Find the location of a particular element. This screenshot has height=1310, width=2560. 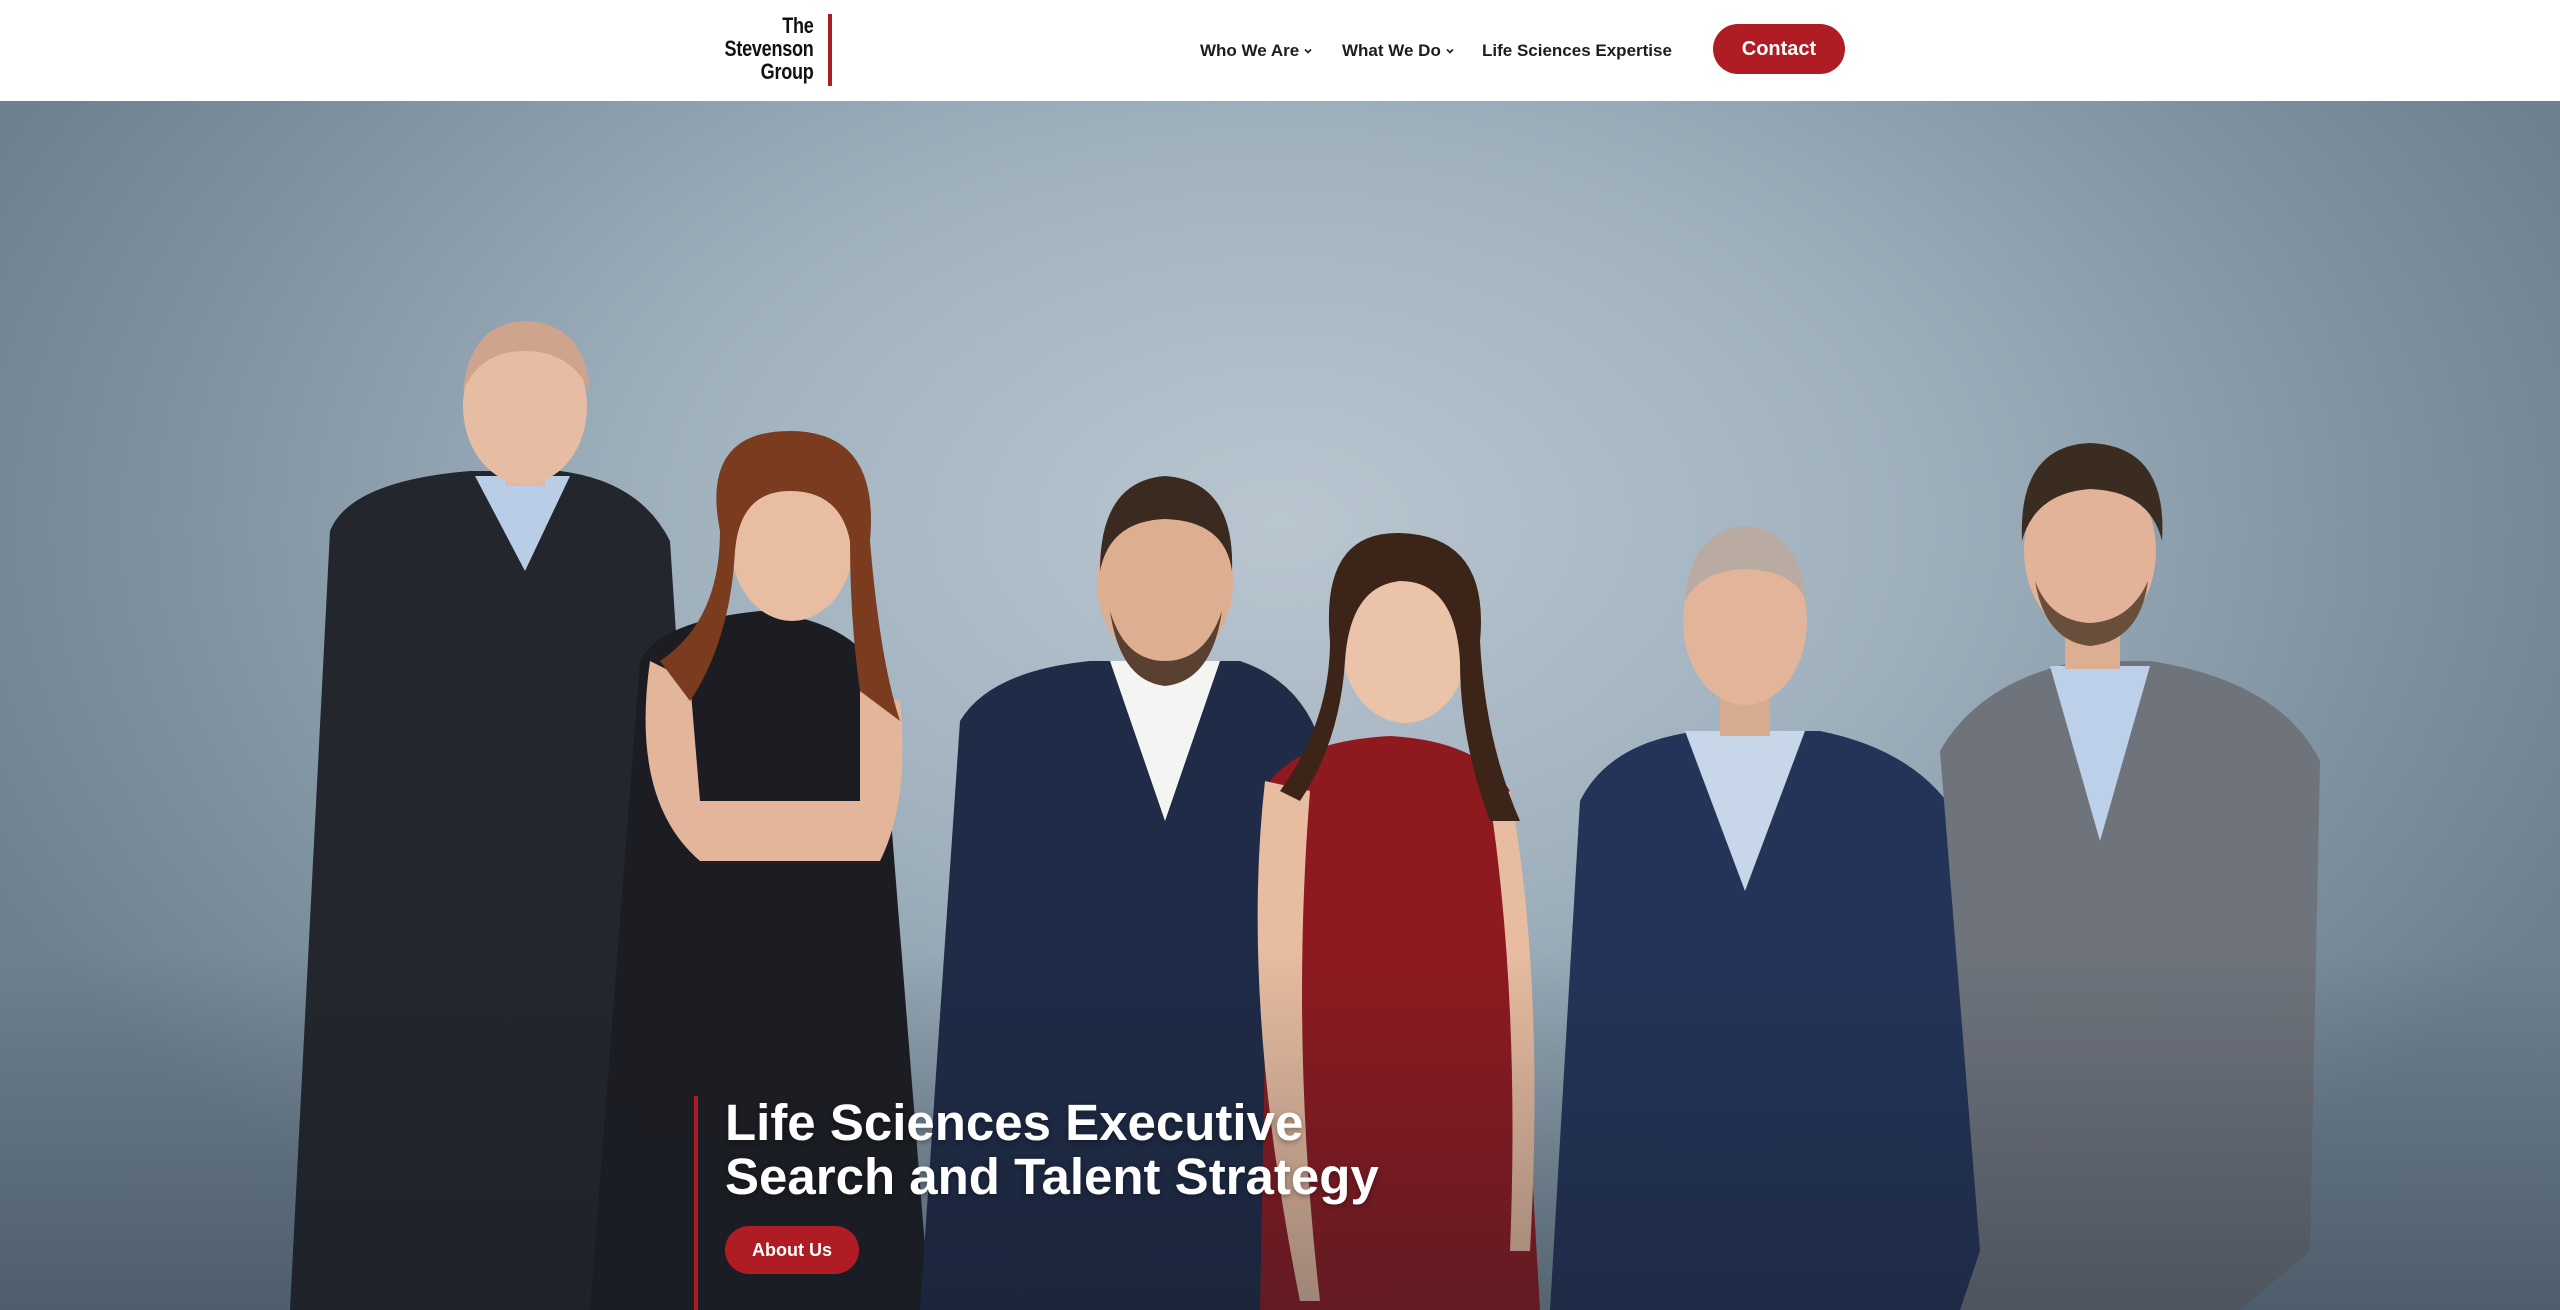

logo: The Stevenson Group is located at coordinates (770, 50).